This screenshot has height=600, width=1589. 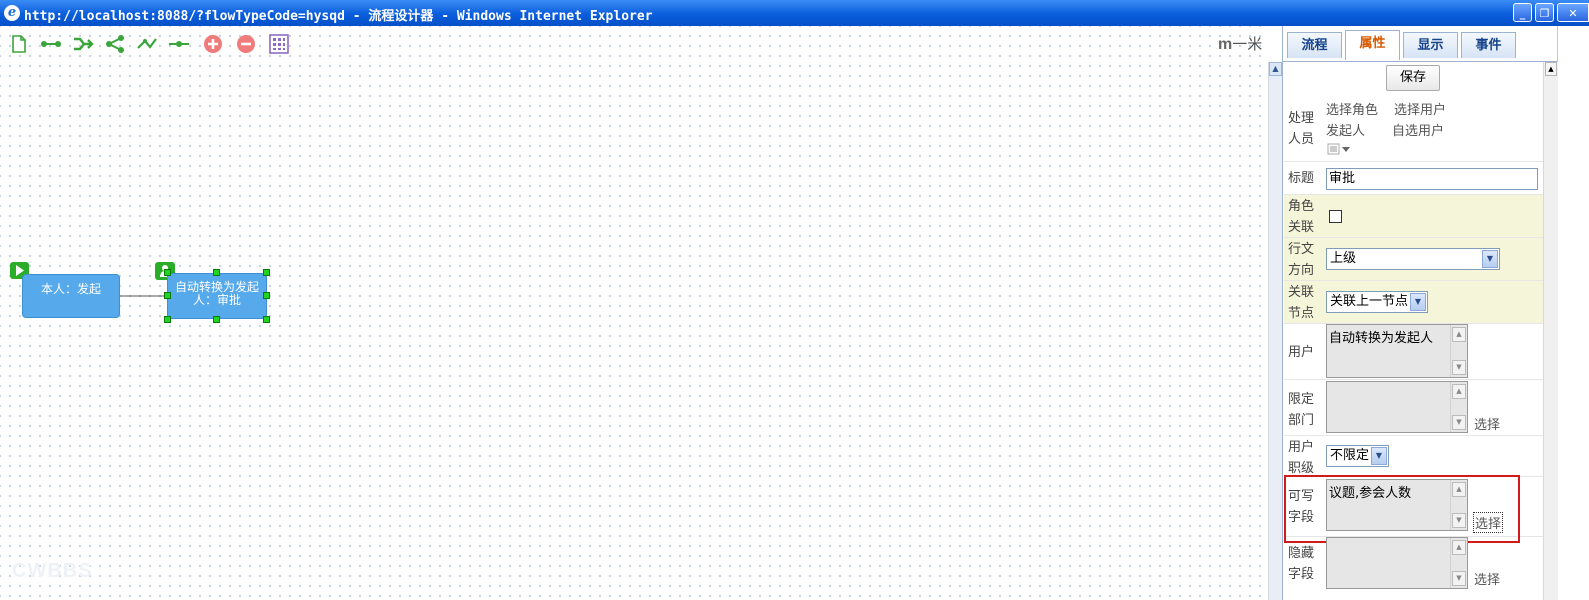 What do you see at coordinates (1413, 259) in the screenshot?
I see `direction-select: 上级 ▼` at bounding box center [1413, 259].